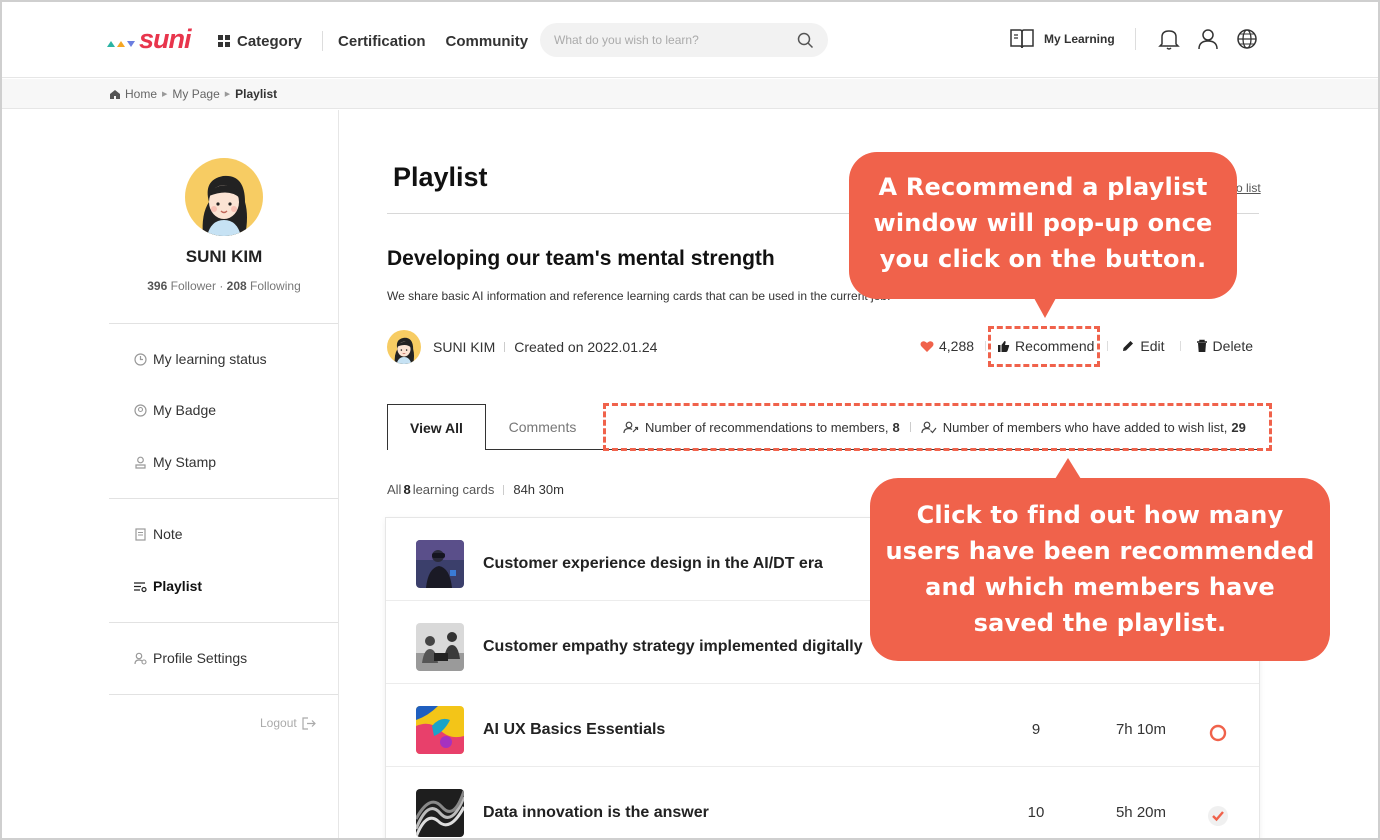 The image size is (1380, 840). Describe the element at coordinates (1135, 39) in the screenshot. I see `header-divider` at that location.